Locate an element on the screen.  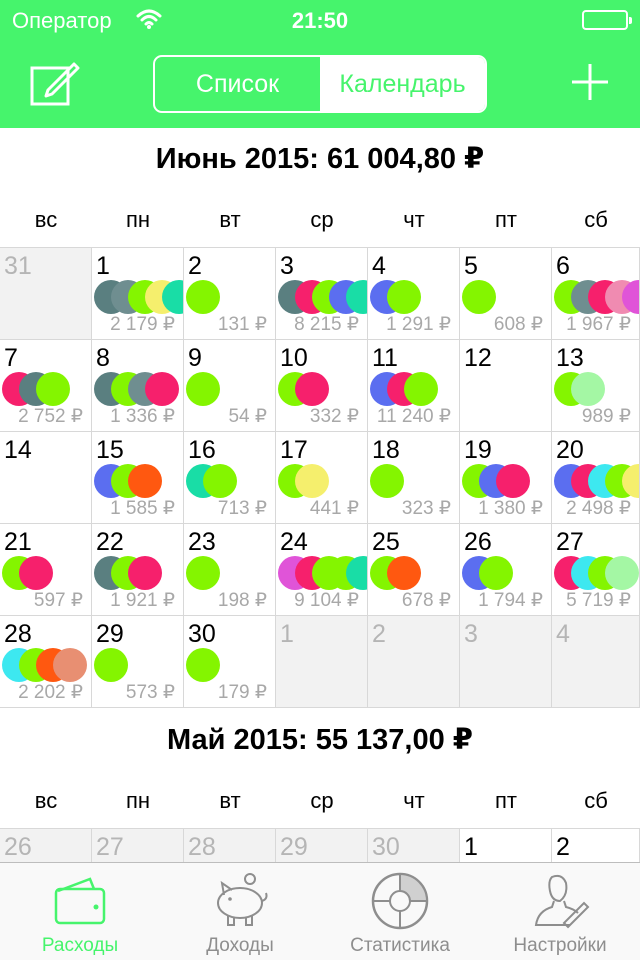
compose-button is located at coordinates (55, 83).